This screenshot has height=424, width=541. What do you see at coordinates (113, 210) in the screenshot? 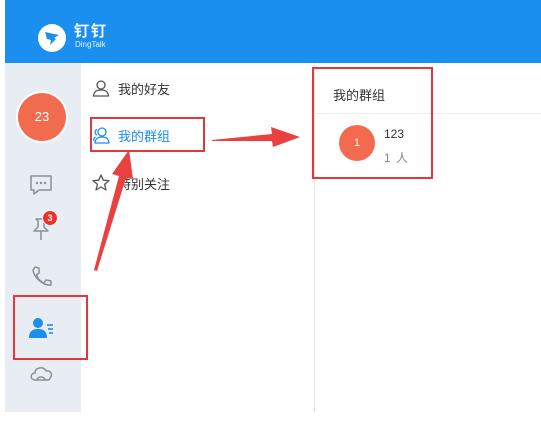
I see `arrow-up` at bounding box center [113, 210].